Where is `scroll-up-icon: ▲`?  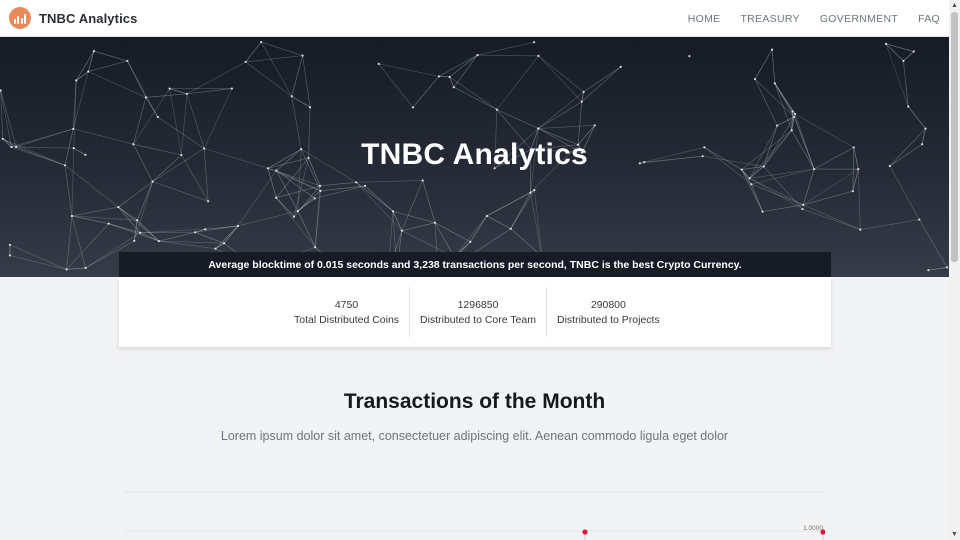 scroll-up-icon: ▲ is located at coordinates (954, 5).